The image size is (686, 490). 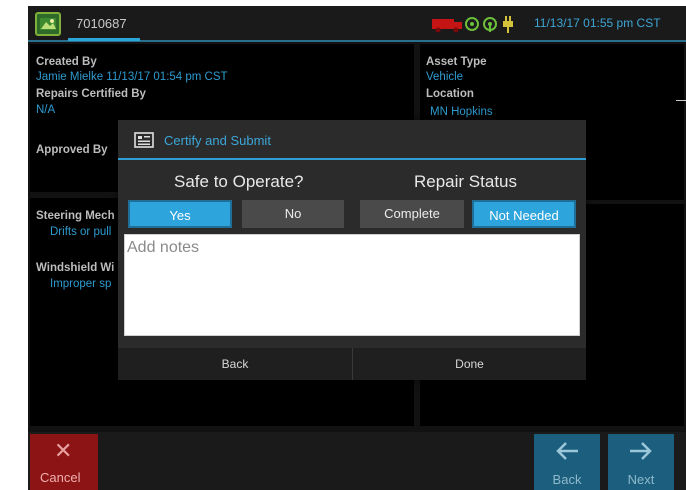 What do you see at coordinates (66, 62) in the screenshot?
I see `created-by-label: Created By` at bounding box center [66, 62].